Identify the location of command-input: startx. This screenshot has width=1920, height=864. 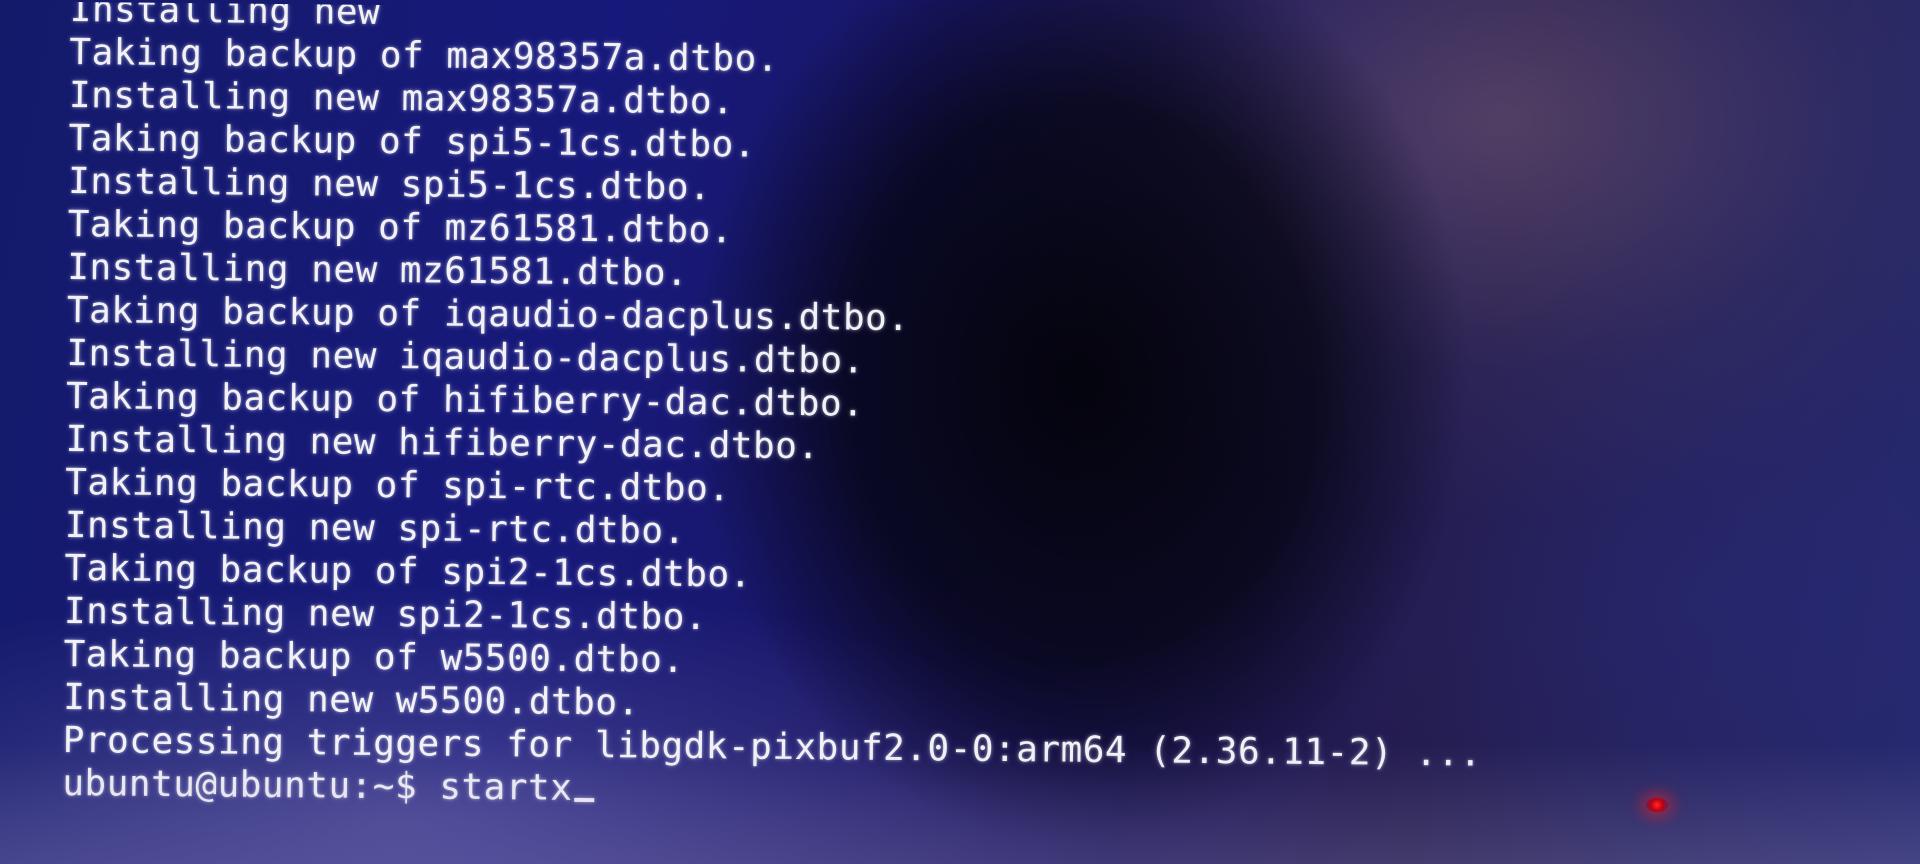
(505, 788).